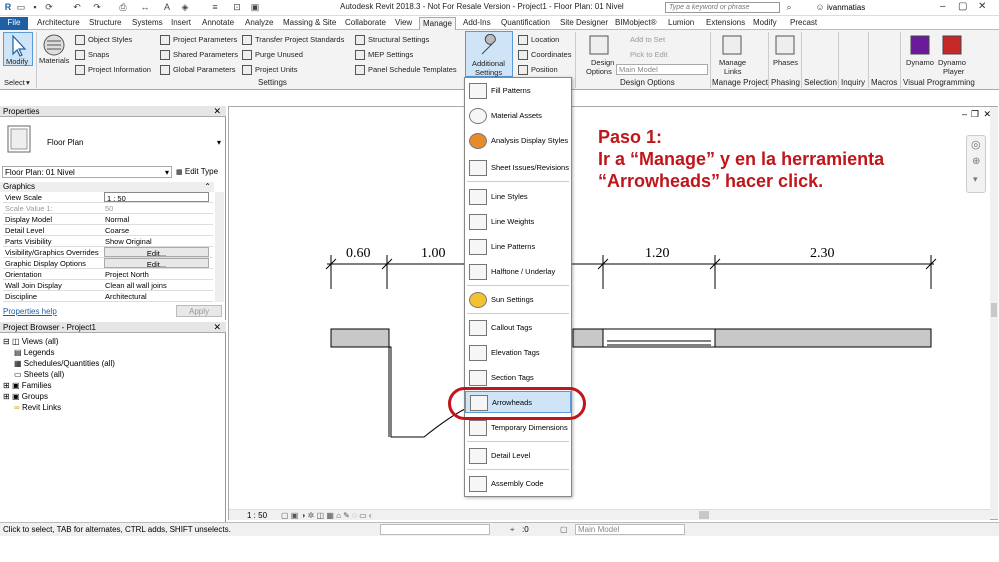 This screenshot has width=999, height=562. What do you see at coordinates (518, 428) in the screenshot?
I see `menu-item-temporary-dimensions: Temporary Dimensions` at bounding box center [518, 428].